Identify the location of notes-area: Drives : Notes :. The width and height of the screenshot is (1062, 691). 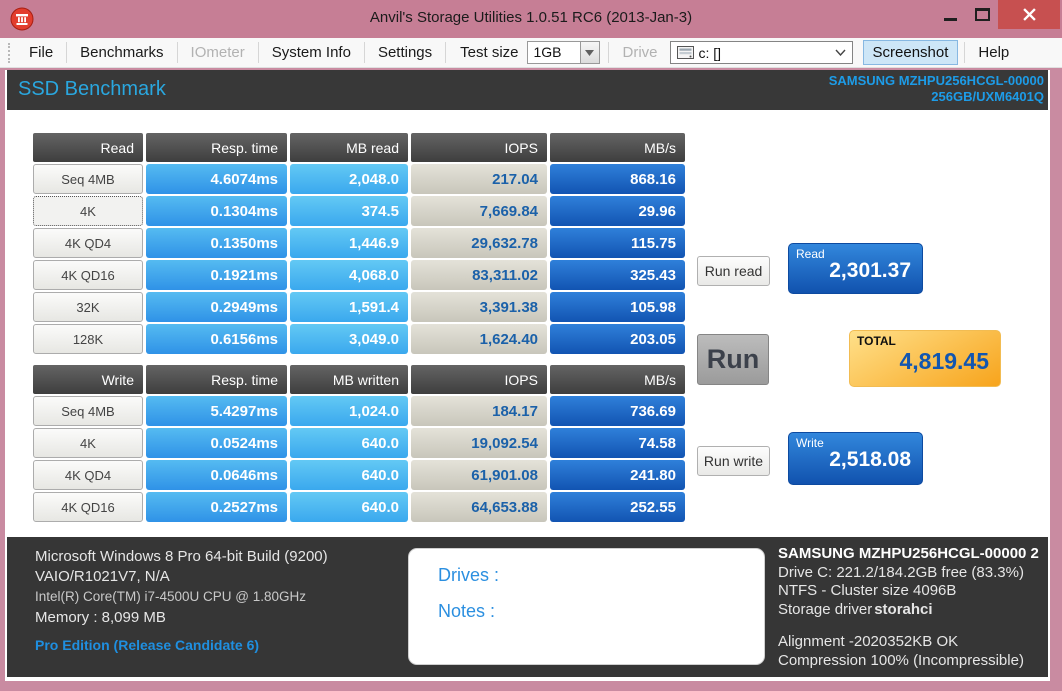
(586, 606).